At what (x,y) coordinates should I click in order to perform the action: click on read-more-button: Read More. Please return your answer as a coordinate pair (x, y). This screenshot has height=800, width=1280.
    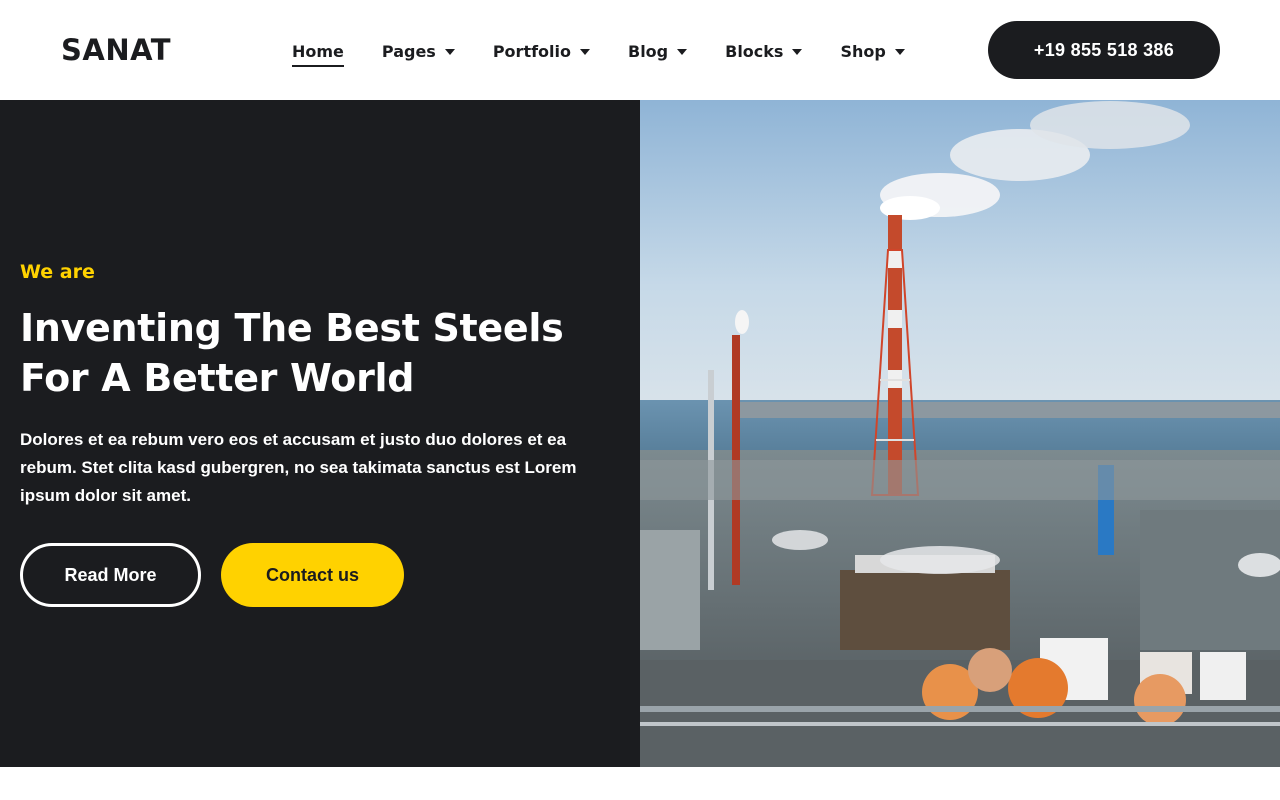
    Looking at the image, I should click on (110, 575).